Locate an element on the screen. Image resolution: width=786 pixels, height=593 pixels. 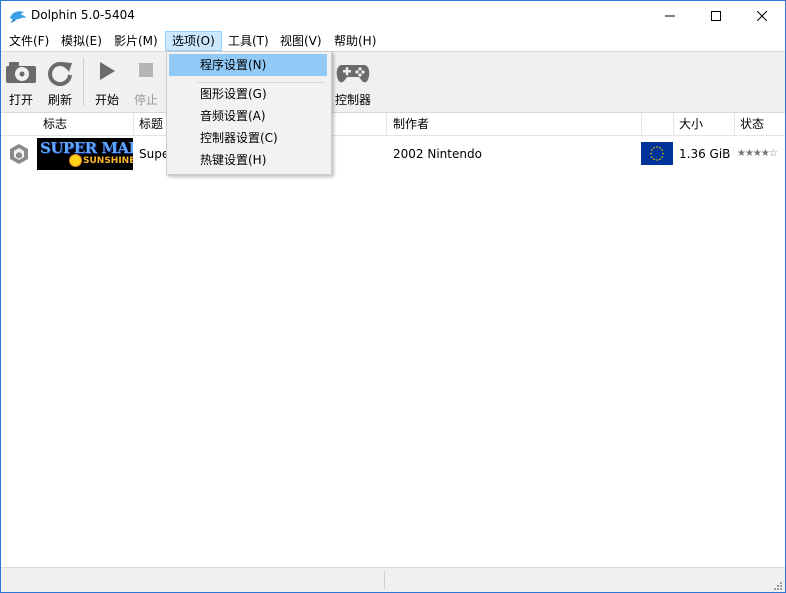
menu-view: 视图(V) is located at coordinates (301, 41).